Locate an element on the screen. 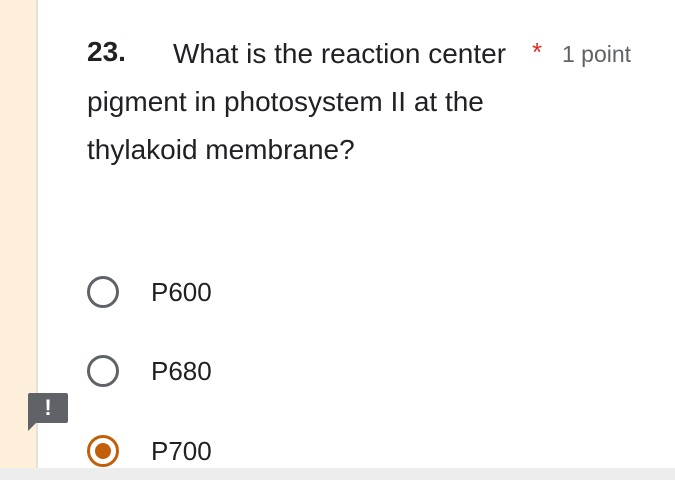 The height and width of the screenshot is (480, 675). option-label: P700 is located at coordinates (181, 450).